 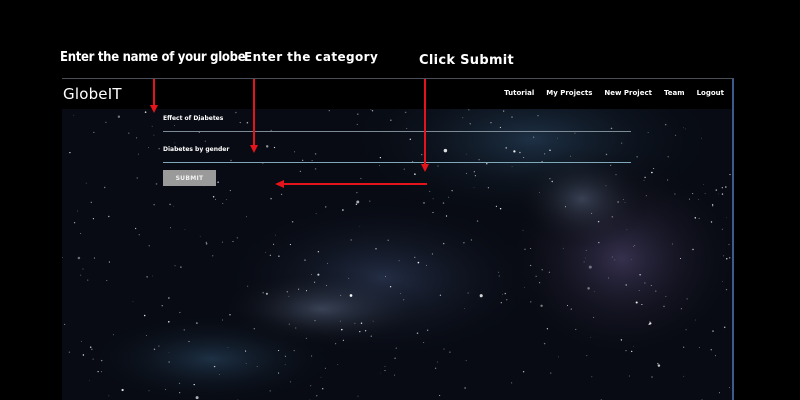 What do you see at coordinates (569, 93) in the screenshot?
I see `nav-my-projects: My Projects` at bounding box center [569, 93].